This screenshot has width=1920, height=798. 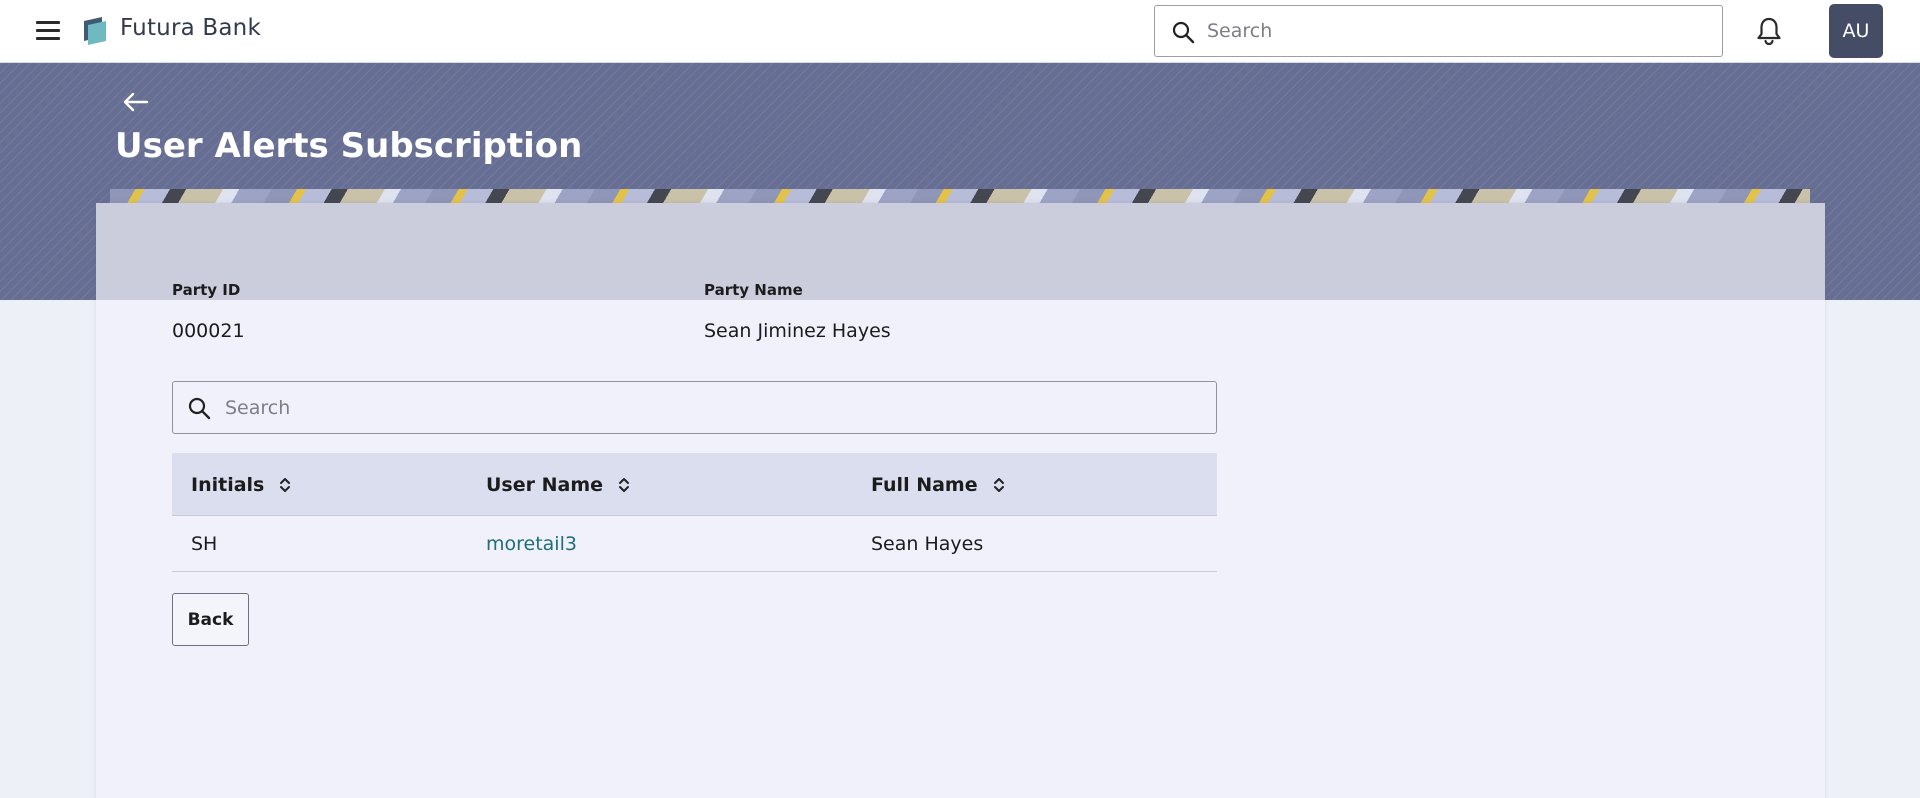 What do you see at coordinates (694, 484) in the screenshot?
I see `table-header: Initials User Name Full Name` at bounding box center [694, 484].